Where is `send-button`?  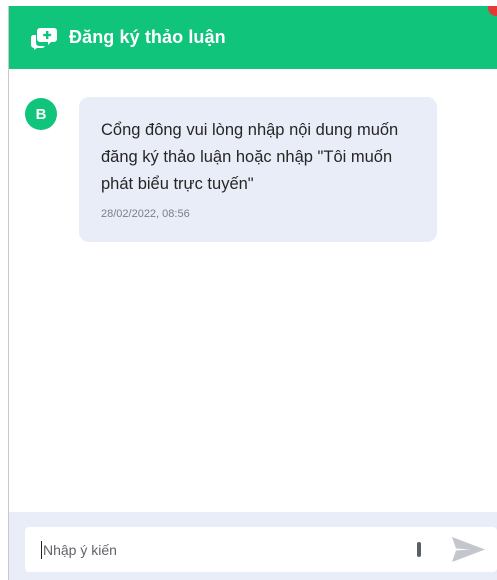 send-button is located at coordinates (467, 549).